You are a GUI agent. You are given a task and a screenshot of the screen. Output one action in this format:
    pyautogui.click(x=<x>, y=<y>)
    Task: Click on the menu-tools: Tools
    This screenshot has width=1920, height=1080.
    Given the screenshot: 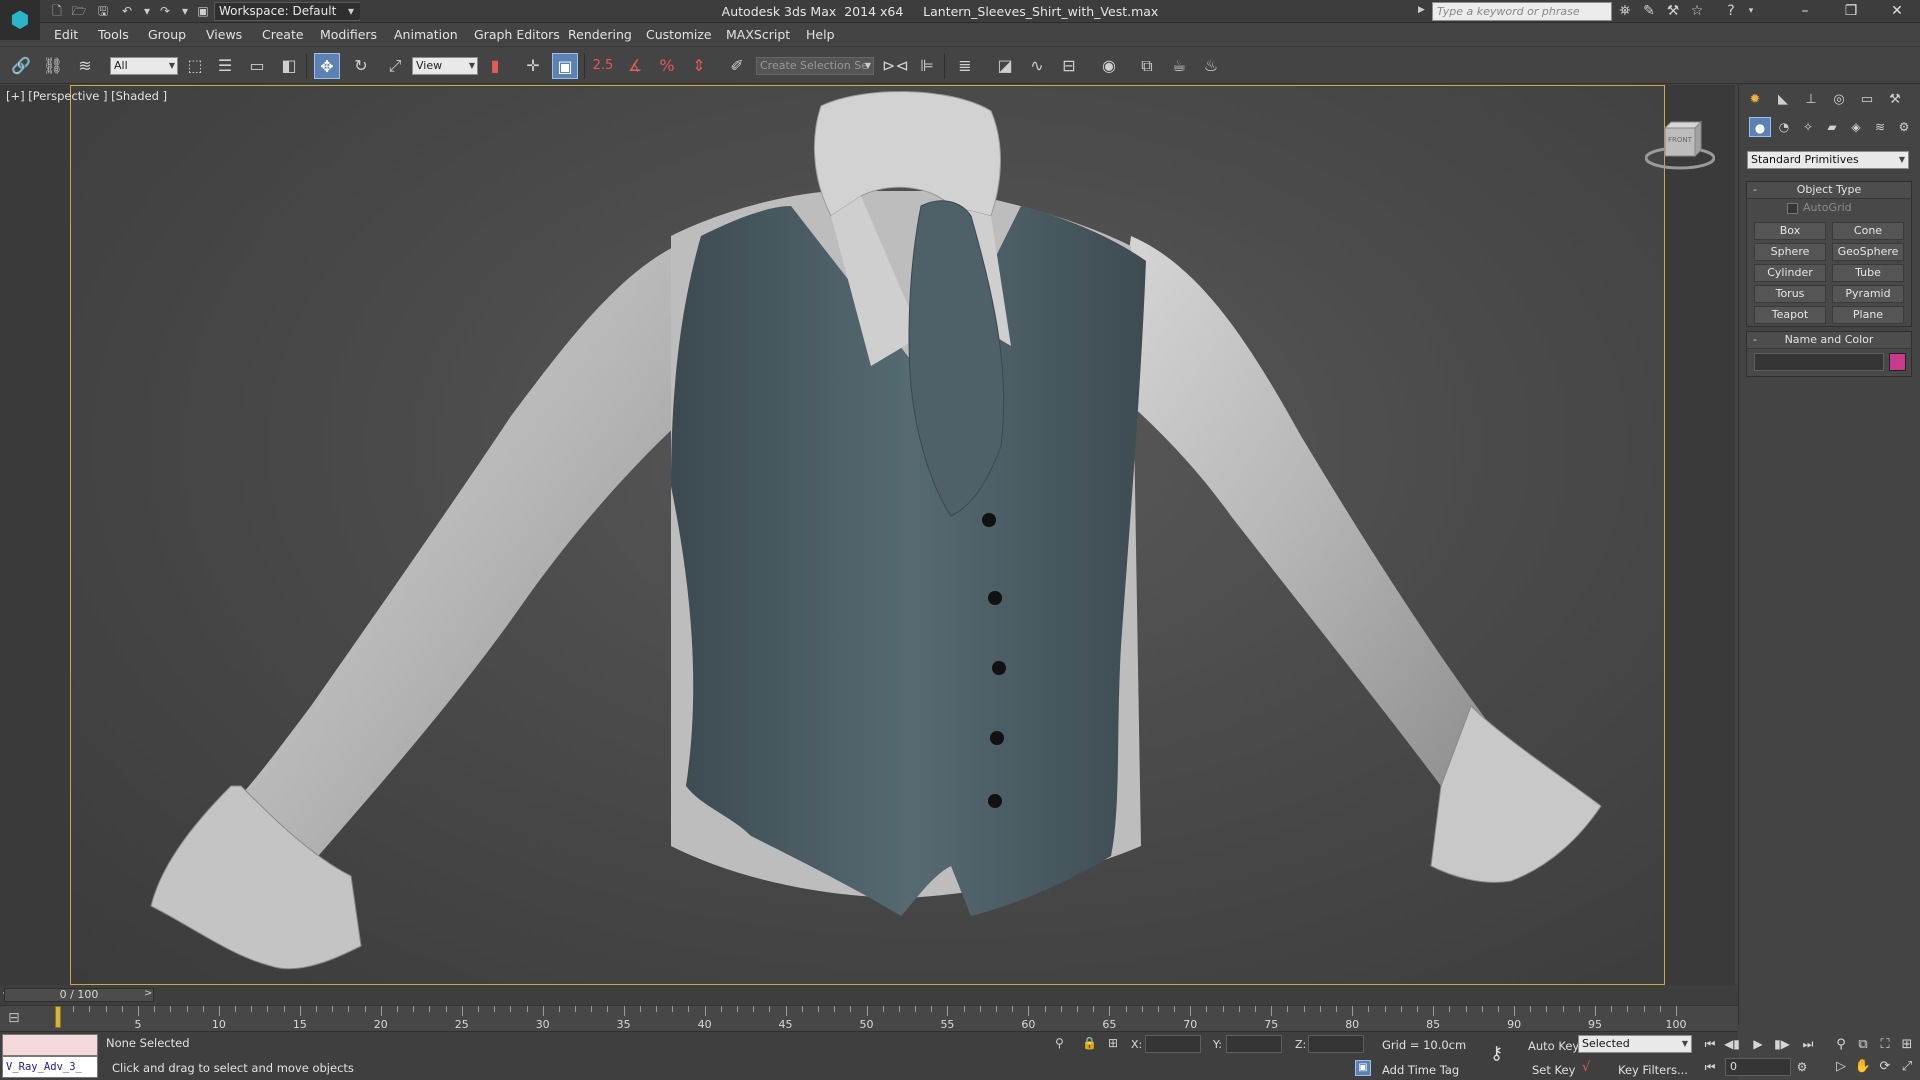 What is the action you would take?
    pyautogui.click(x=113, y=34)
    